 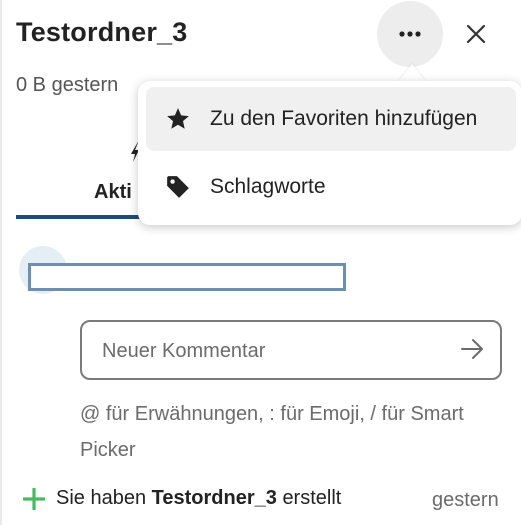 I want to click on comment-field, so click(x=291, y=350).